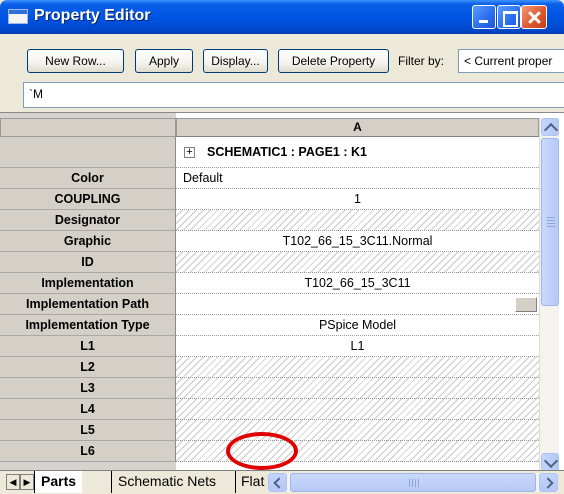 Image resolution: width=564 pixels, height=494 pixels. I want to click on table-row: COUPLING 1, so click(269, 199).